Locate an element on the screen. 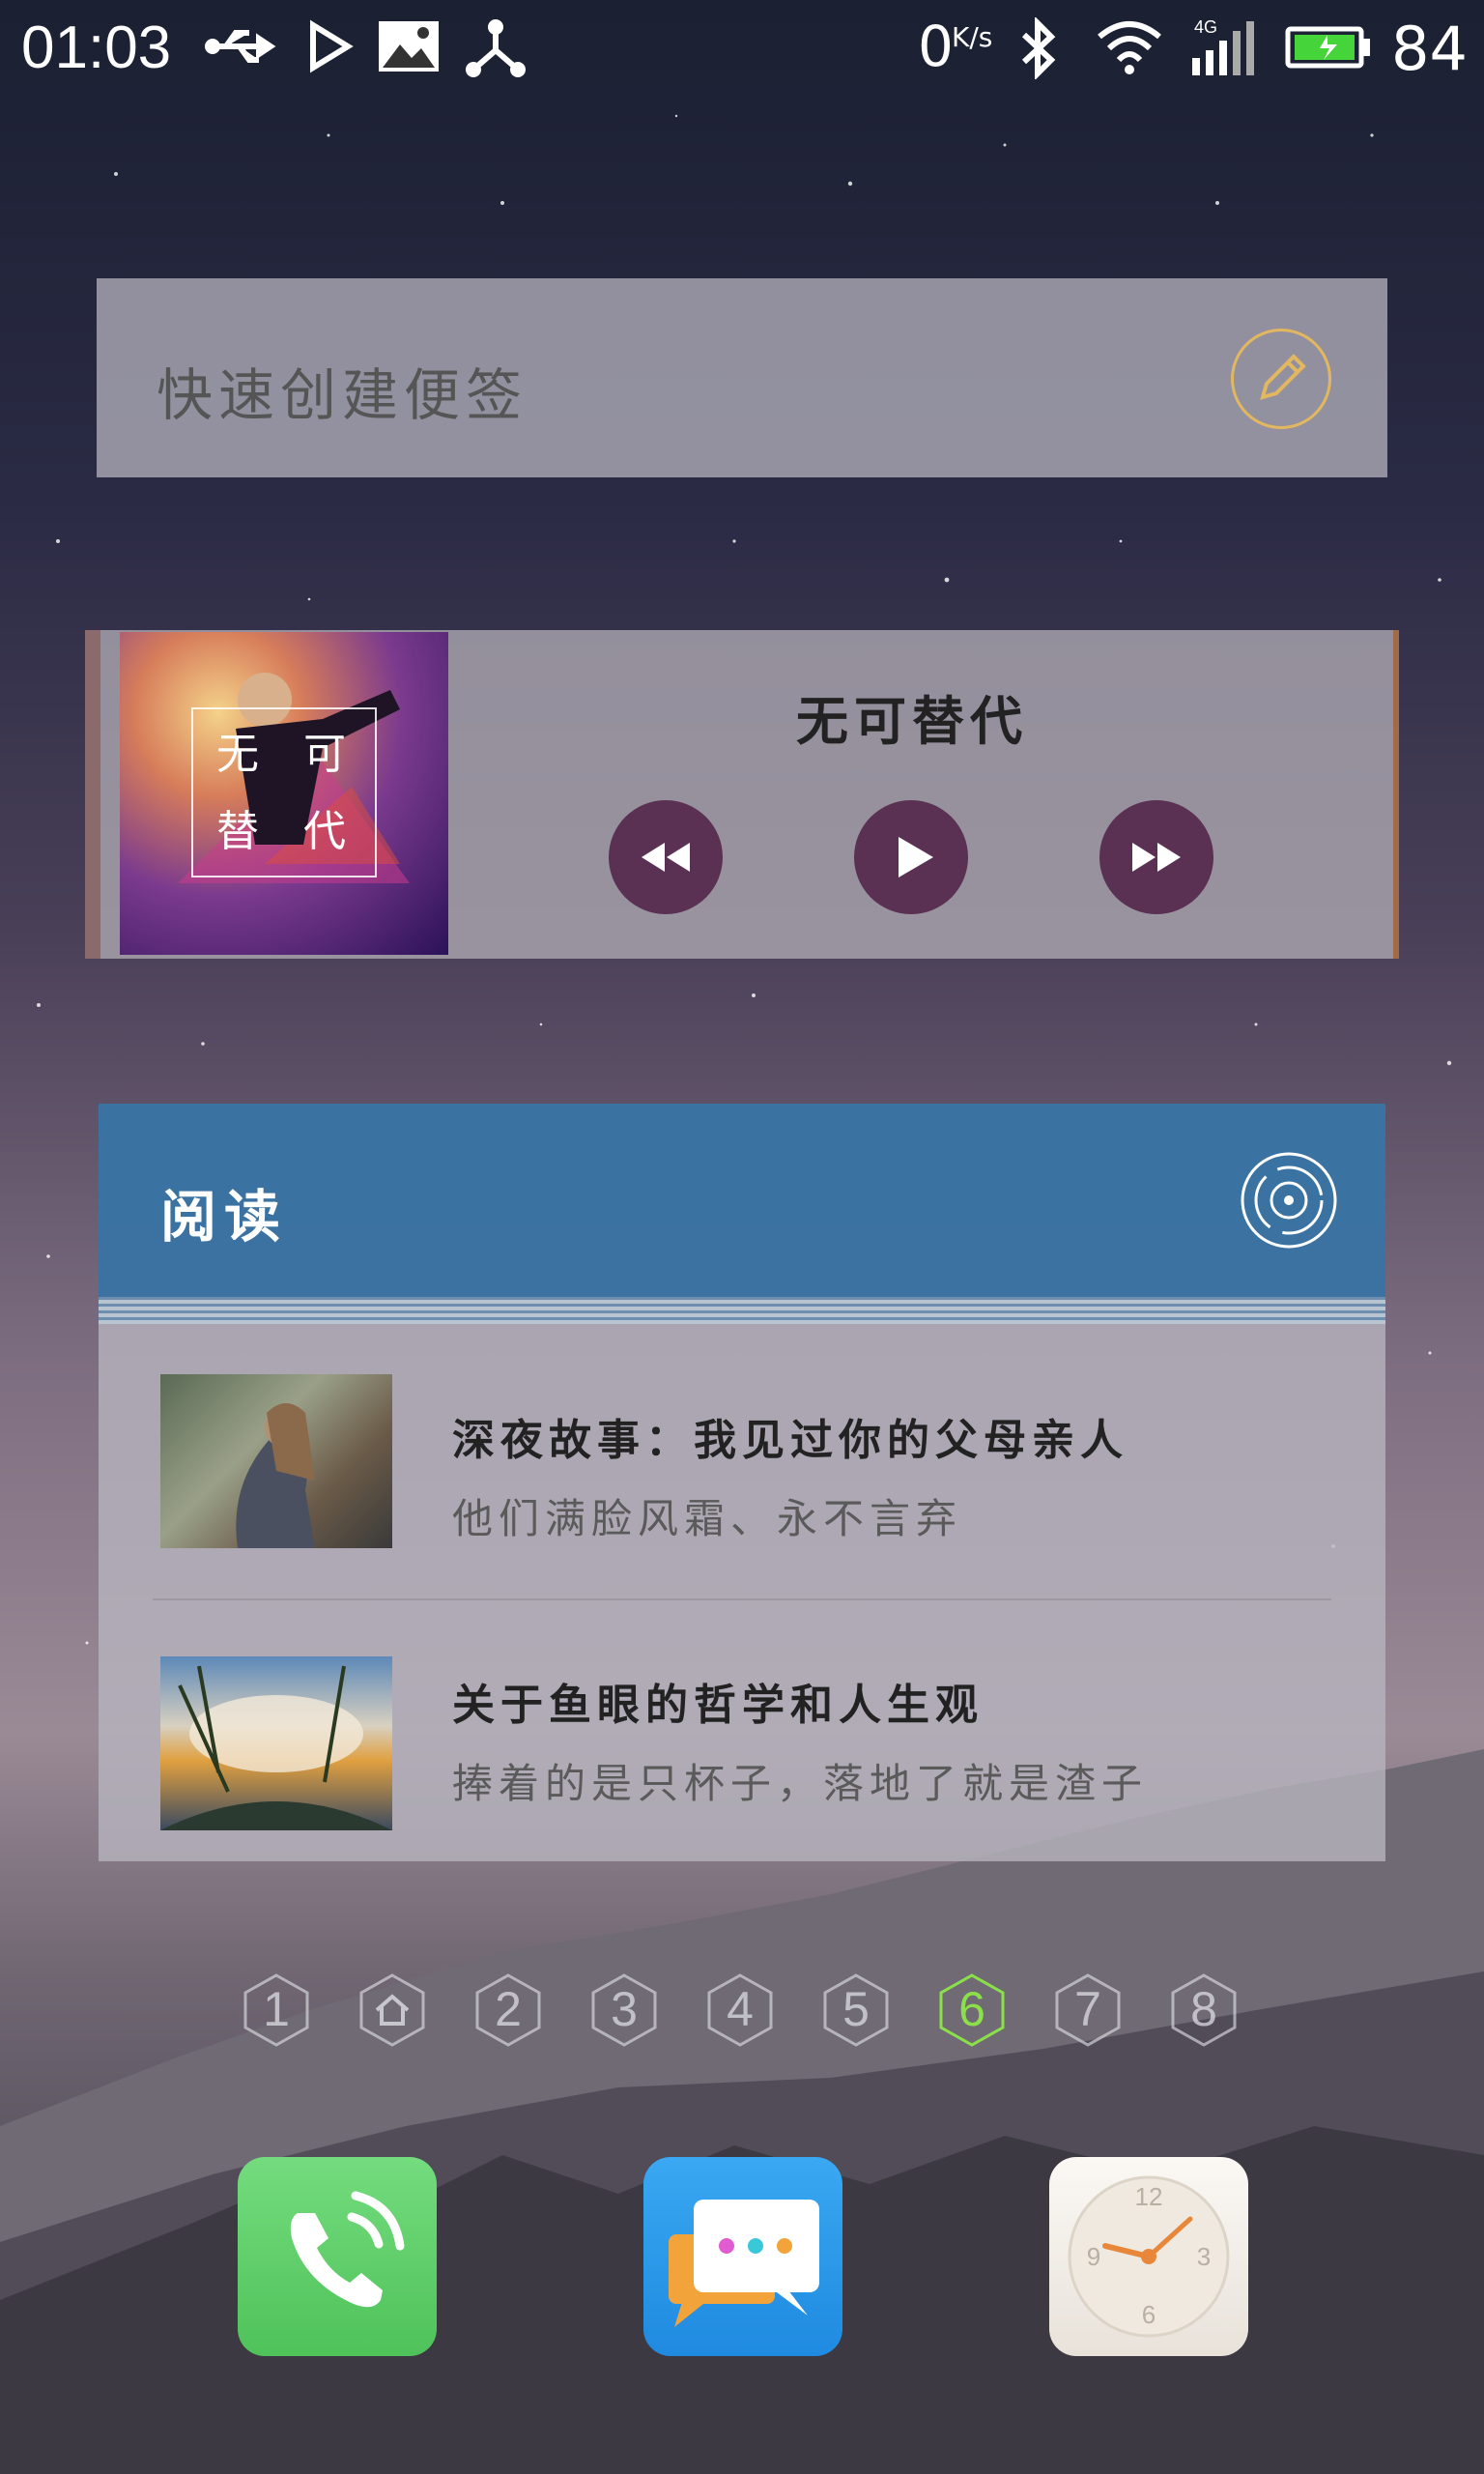  previous-button is located at coordinates (666, 857).